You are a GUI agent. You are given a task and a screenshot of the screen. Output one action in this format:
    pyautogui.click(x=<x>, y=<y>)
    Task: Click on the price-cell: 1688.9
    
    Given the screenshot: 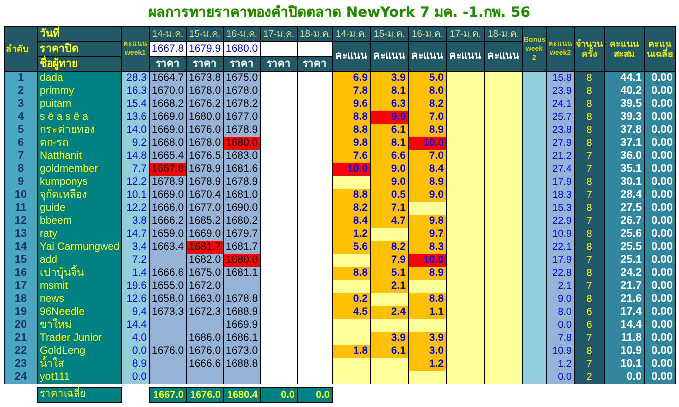 What is the action you would take?
    pyautogui.click(x=242, y=312)
    